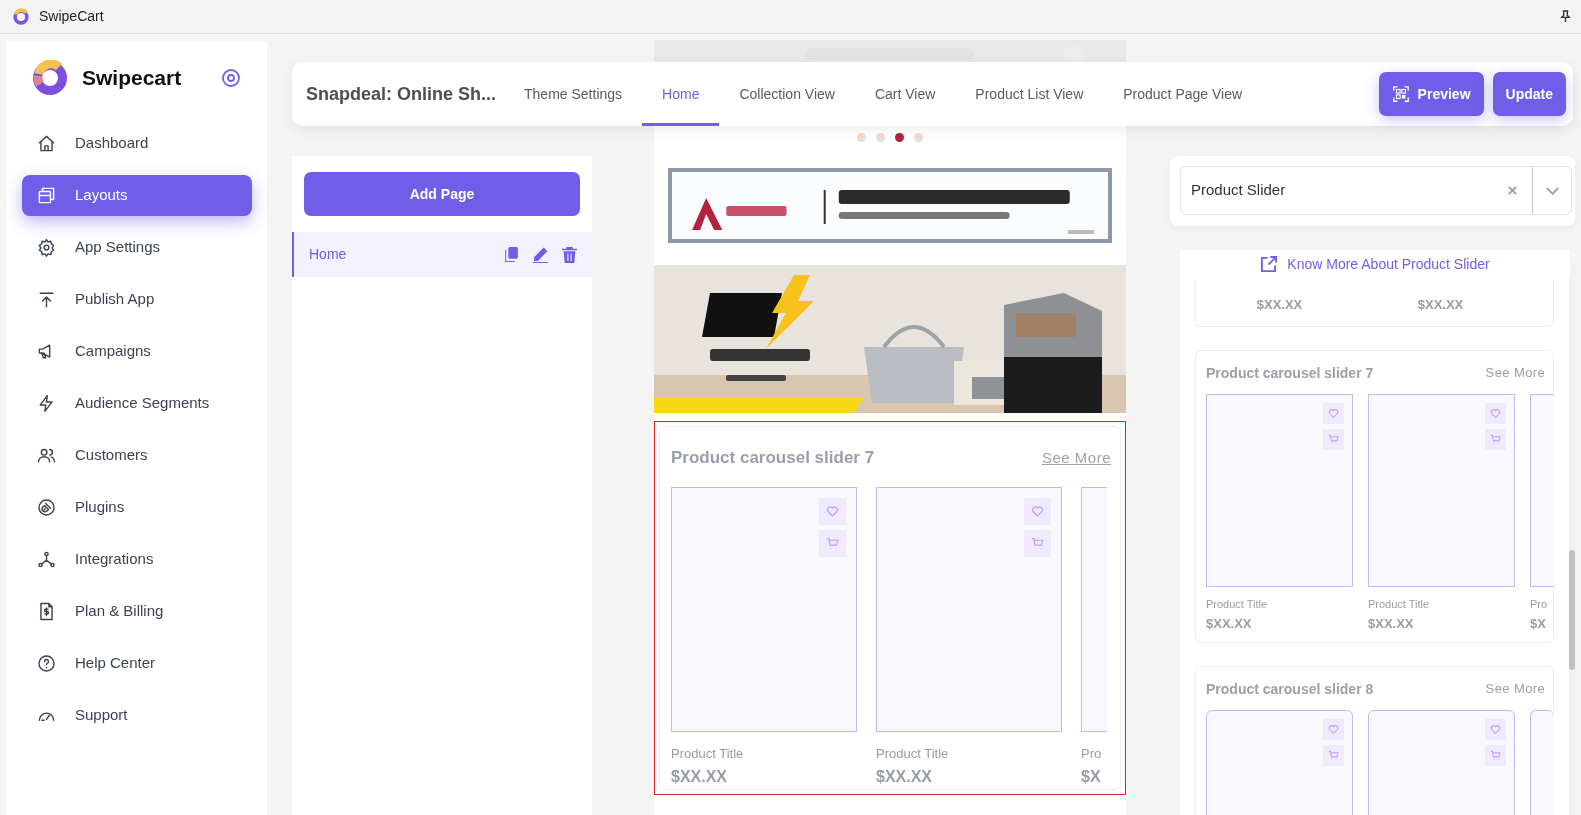 Image resolution: width=1581 pixels, height=815 pixels. Describe the element at coordinates (1529, 94) in the screenshot. I see `update-button: Update` at that location.